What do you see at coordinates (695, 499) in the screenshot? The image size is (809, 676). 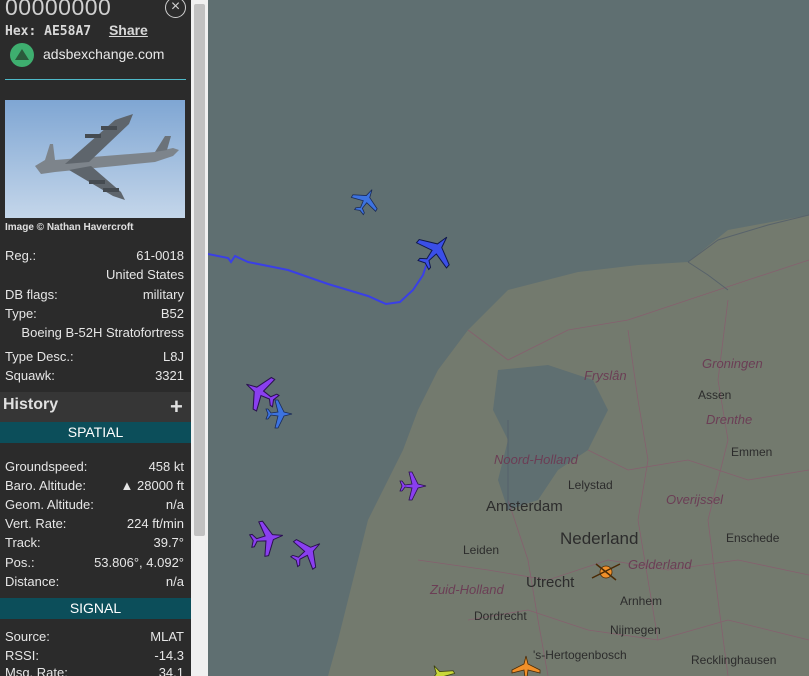 I see `map-label-overijssel: Overijssel` at bounding box center [695, 499].